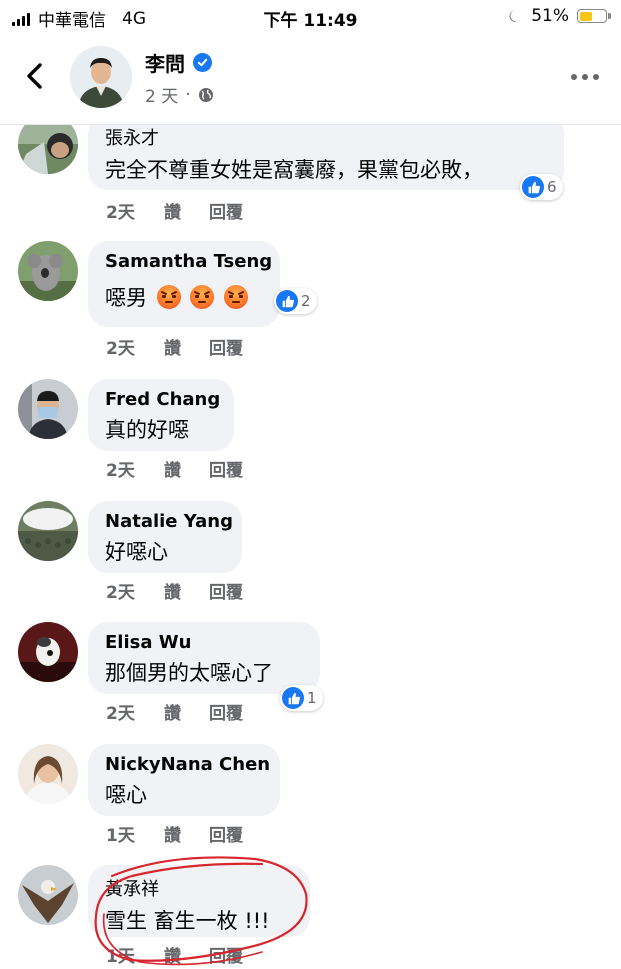 The image size is (621, 969). Describe the element at coordinates (179, 94) in the screenshot. I see `post-meta: 2 天 ·` at that location.